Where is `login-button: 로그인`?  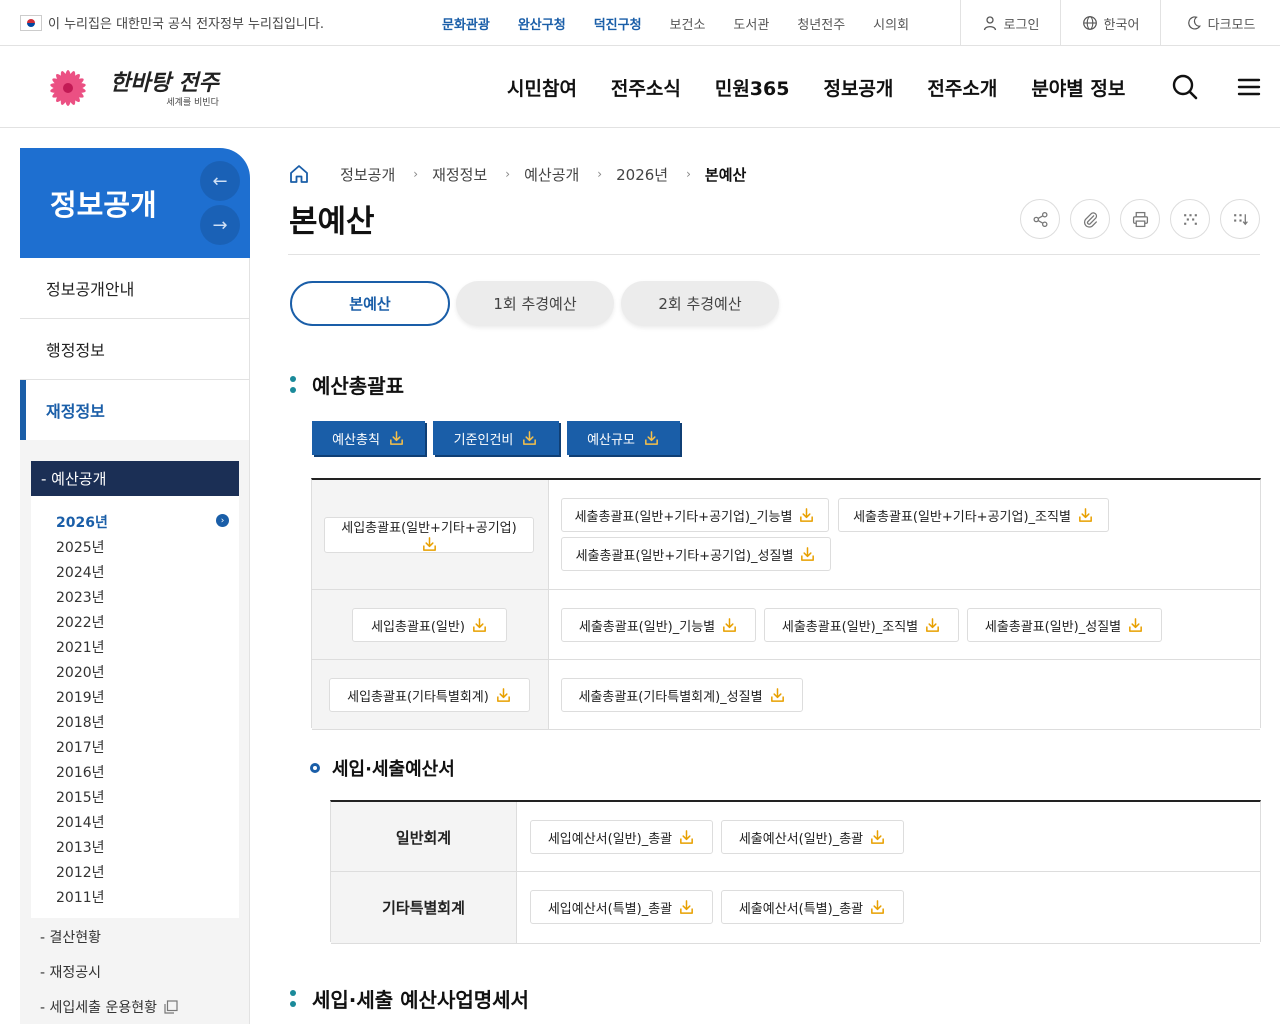
login-button: 로그인 is located at coordinates (1010, 23).